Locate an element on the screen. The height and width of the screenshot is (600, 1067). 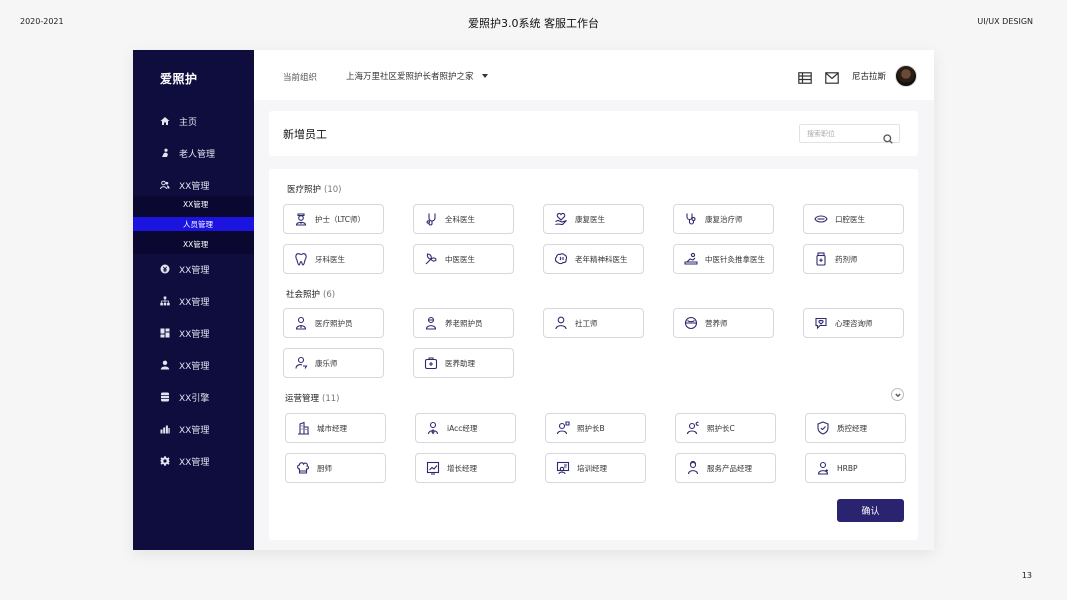
collapse-toggle is located at coordinates (897, 394).